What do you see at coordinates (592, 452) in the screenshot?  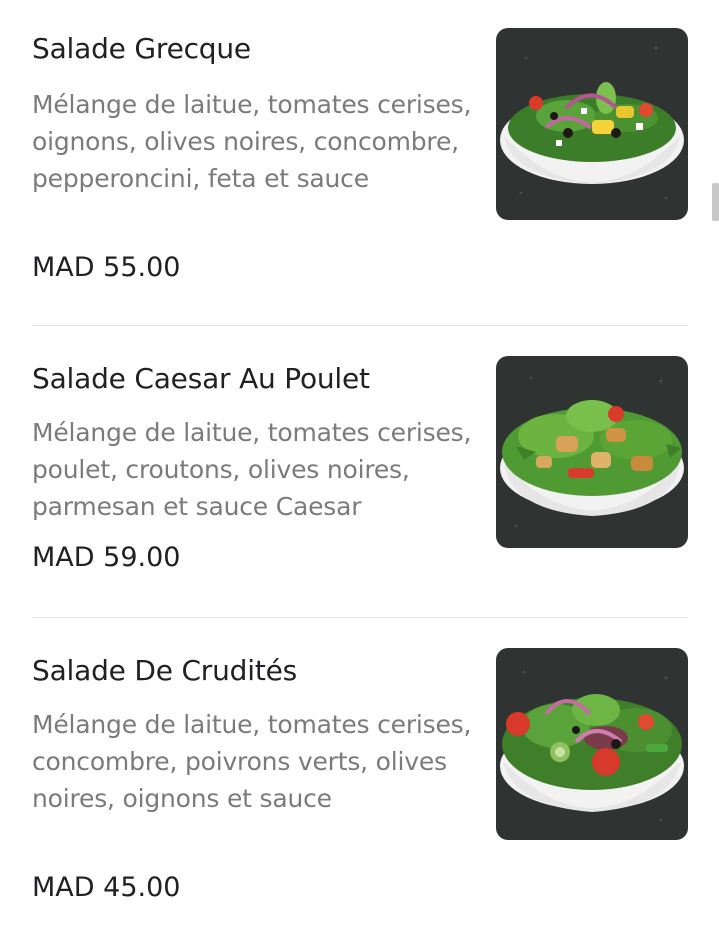 I see `caesar-salad-photo` at bounding box center [592, 452].